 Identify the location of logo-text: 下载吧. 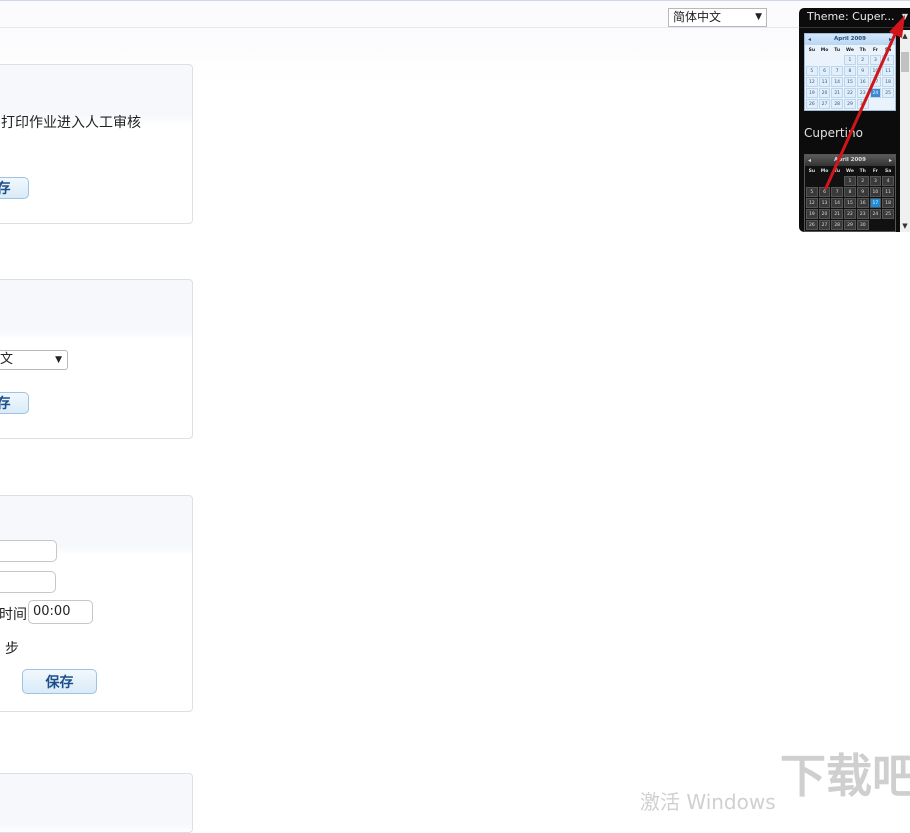
(845, 774).